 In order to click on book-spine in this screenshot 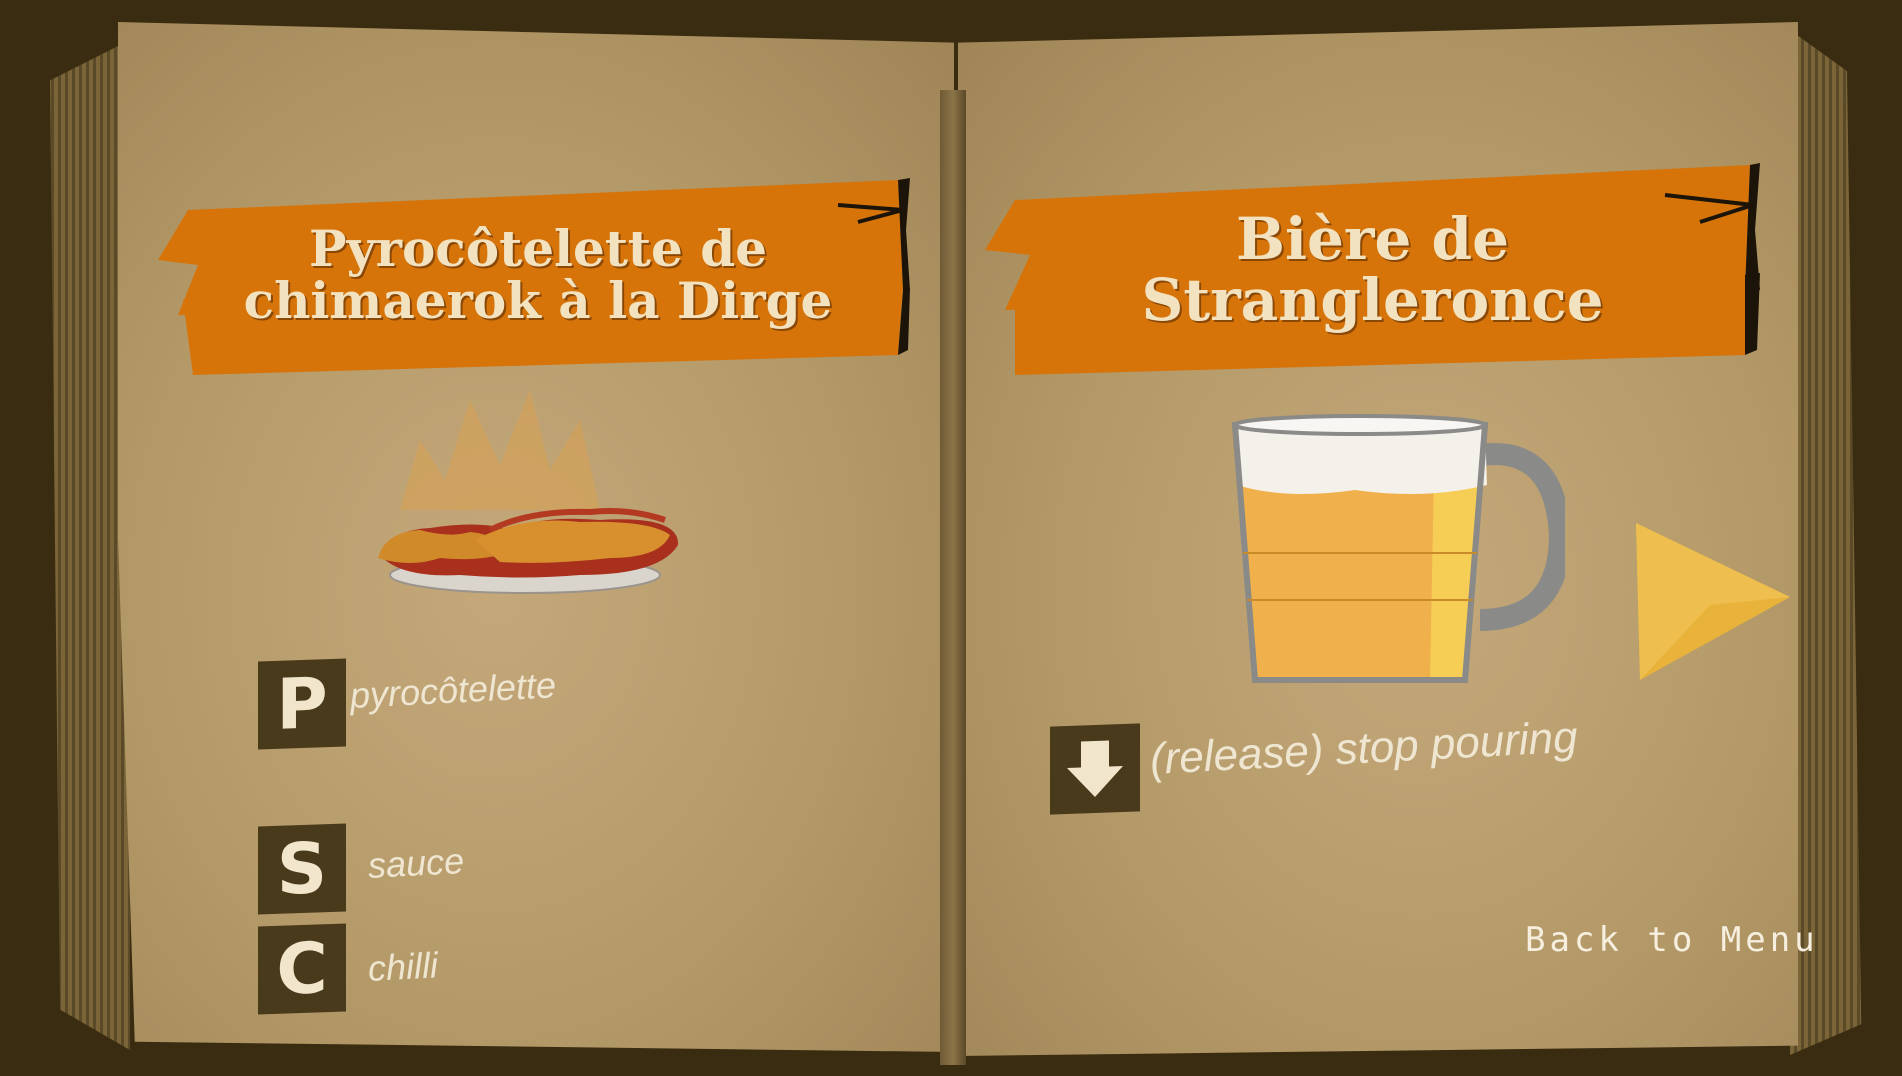, I will do `click(953, 577)`.